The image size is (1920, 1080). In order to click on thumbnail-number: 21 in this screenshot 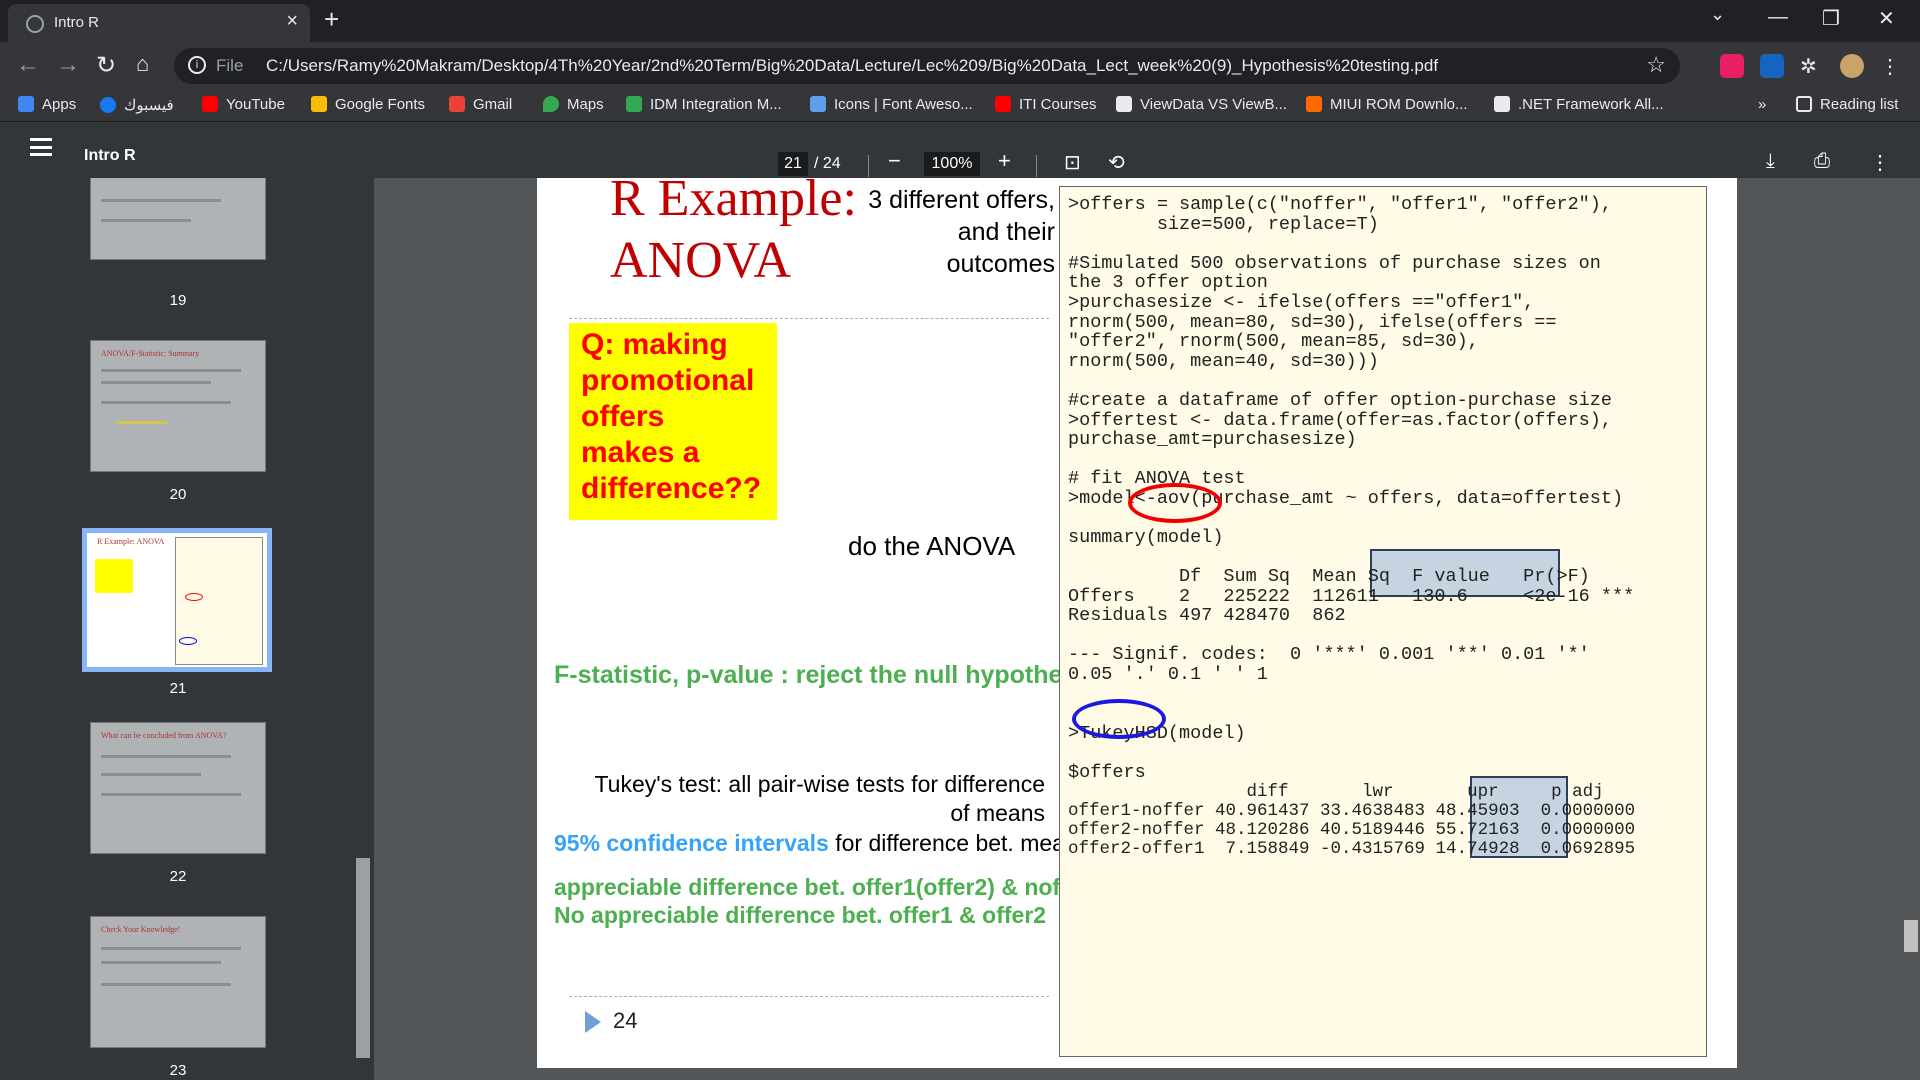, I will do `click(178, 688)`.